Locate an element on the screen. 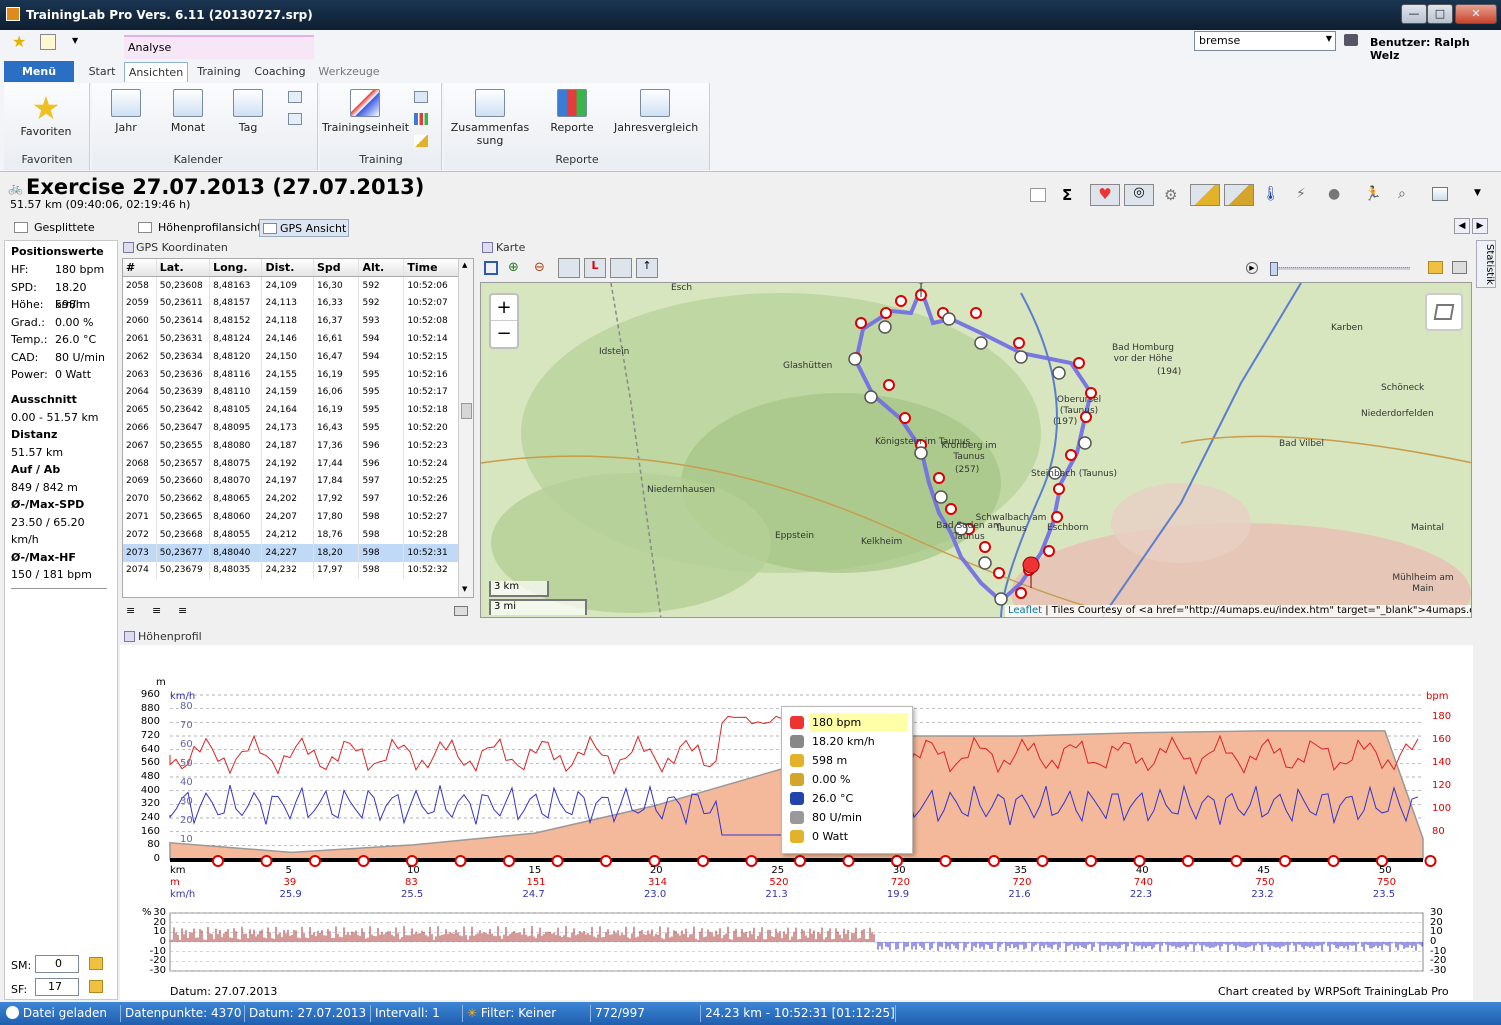 Image resolution: width=1501 pixels, height=1025 pixels. route-tool-icon is located at coordinates (569, 268).